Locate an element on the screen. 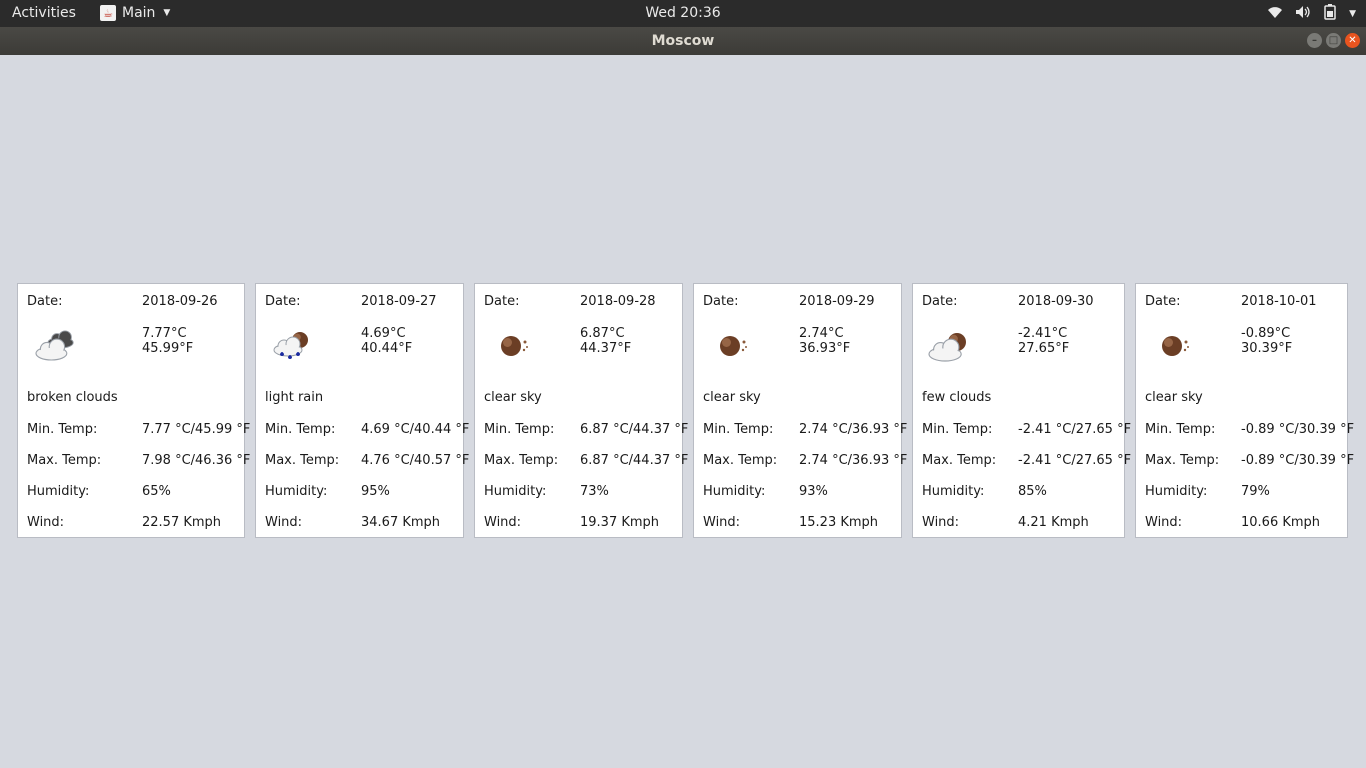  maximize-button: □ is located at coordinates (1333, 40).